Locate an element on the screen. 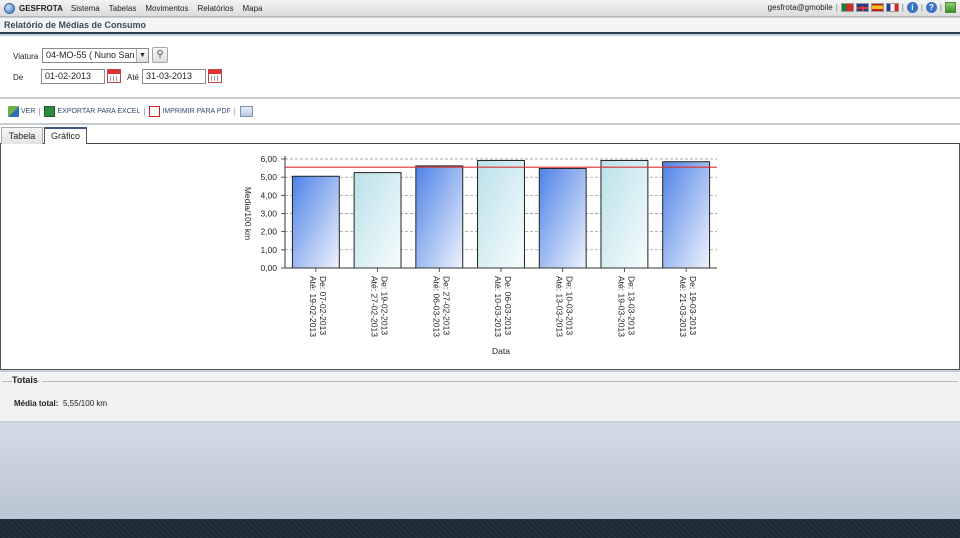 The height and width of the screenshot is (538, 960). x-tick-label-line: De: 07-02-2013 is located at coordinates (323, 305).